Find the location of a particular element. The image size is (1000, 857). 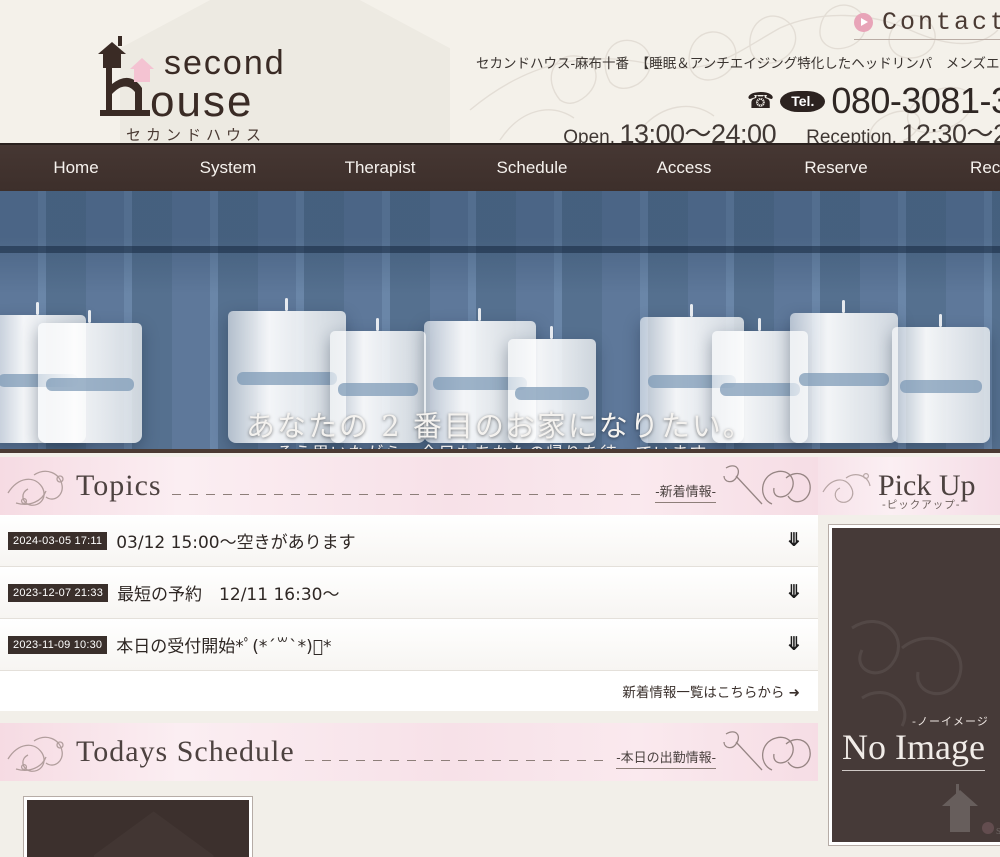

sidebar: Pick Up -ピックアップ- -ノーイメージ No Image is located at coordinates (909, 655).